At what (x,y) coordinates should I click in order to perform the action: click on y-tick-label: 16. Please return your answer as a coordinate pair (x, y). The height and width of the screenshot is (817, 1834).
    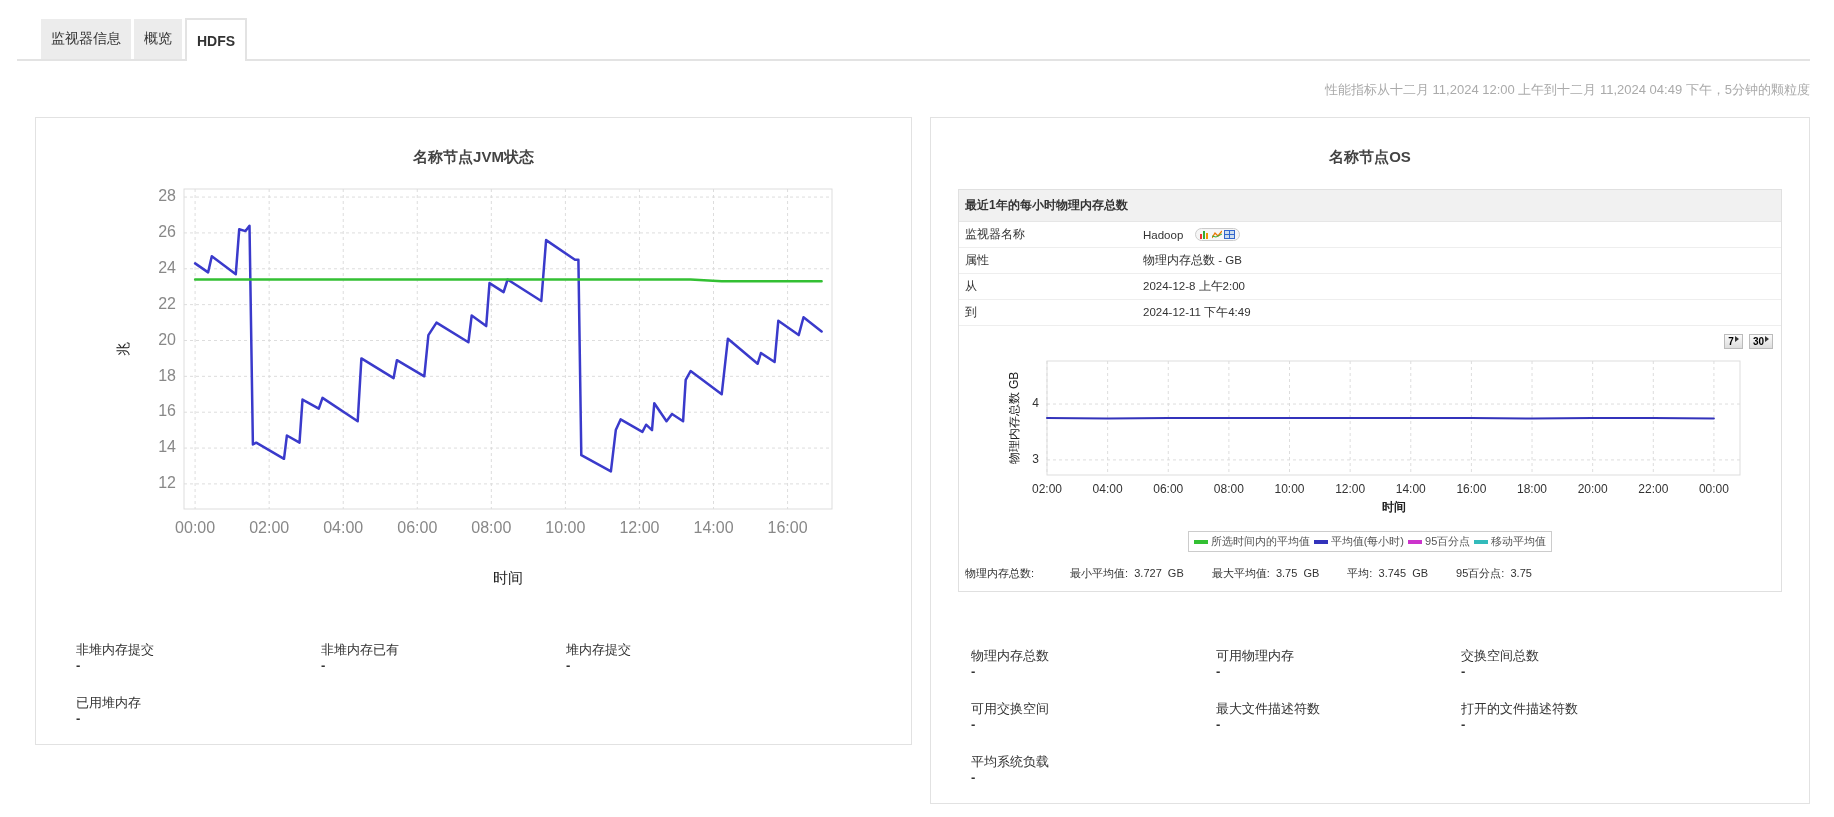
    Looking at the image, I should click on (167, 411).